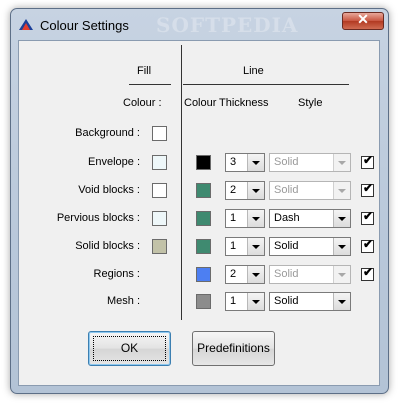 The width and height of the screenshot is (407, 410). What do you see at coordinates (114, 162) in the screenshot?
I see `row-label-envelope: Envelope :` at bounding box center [114, 162].